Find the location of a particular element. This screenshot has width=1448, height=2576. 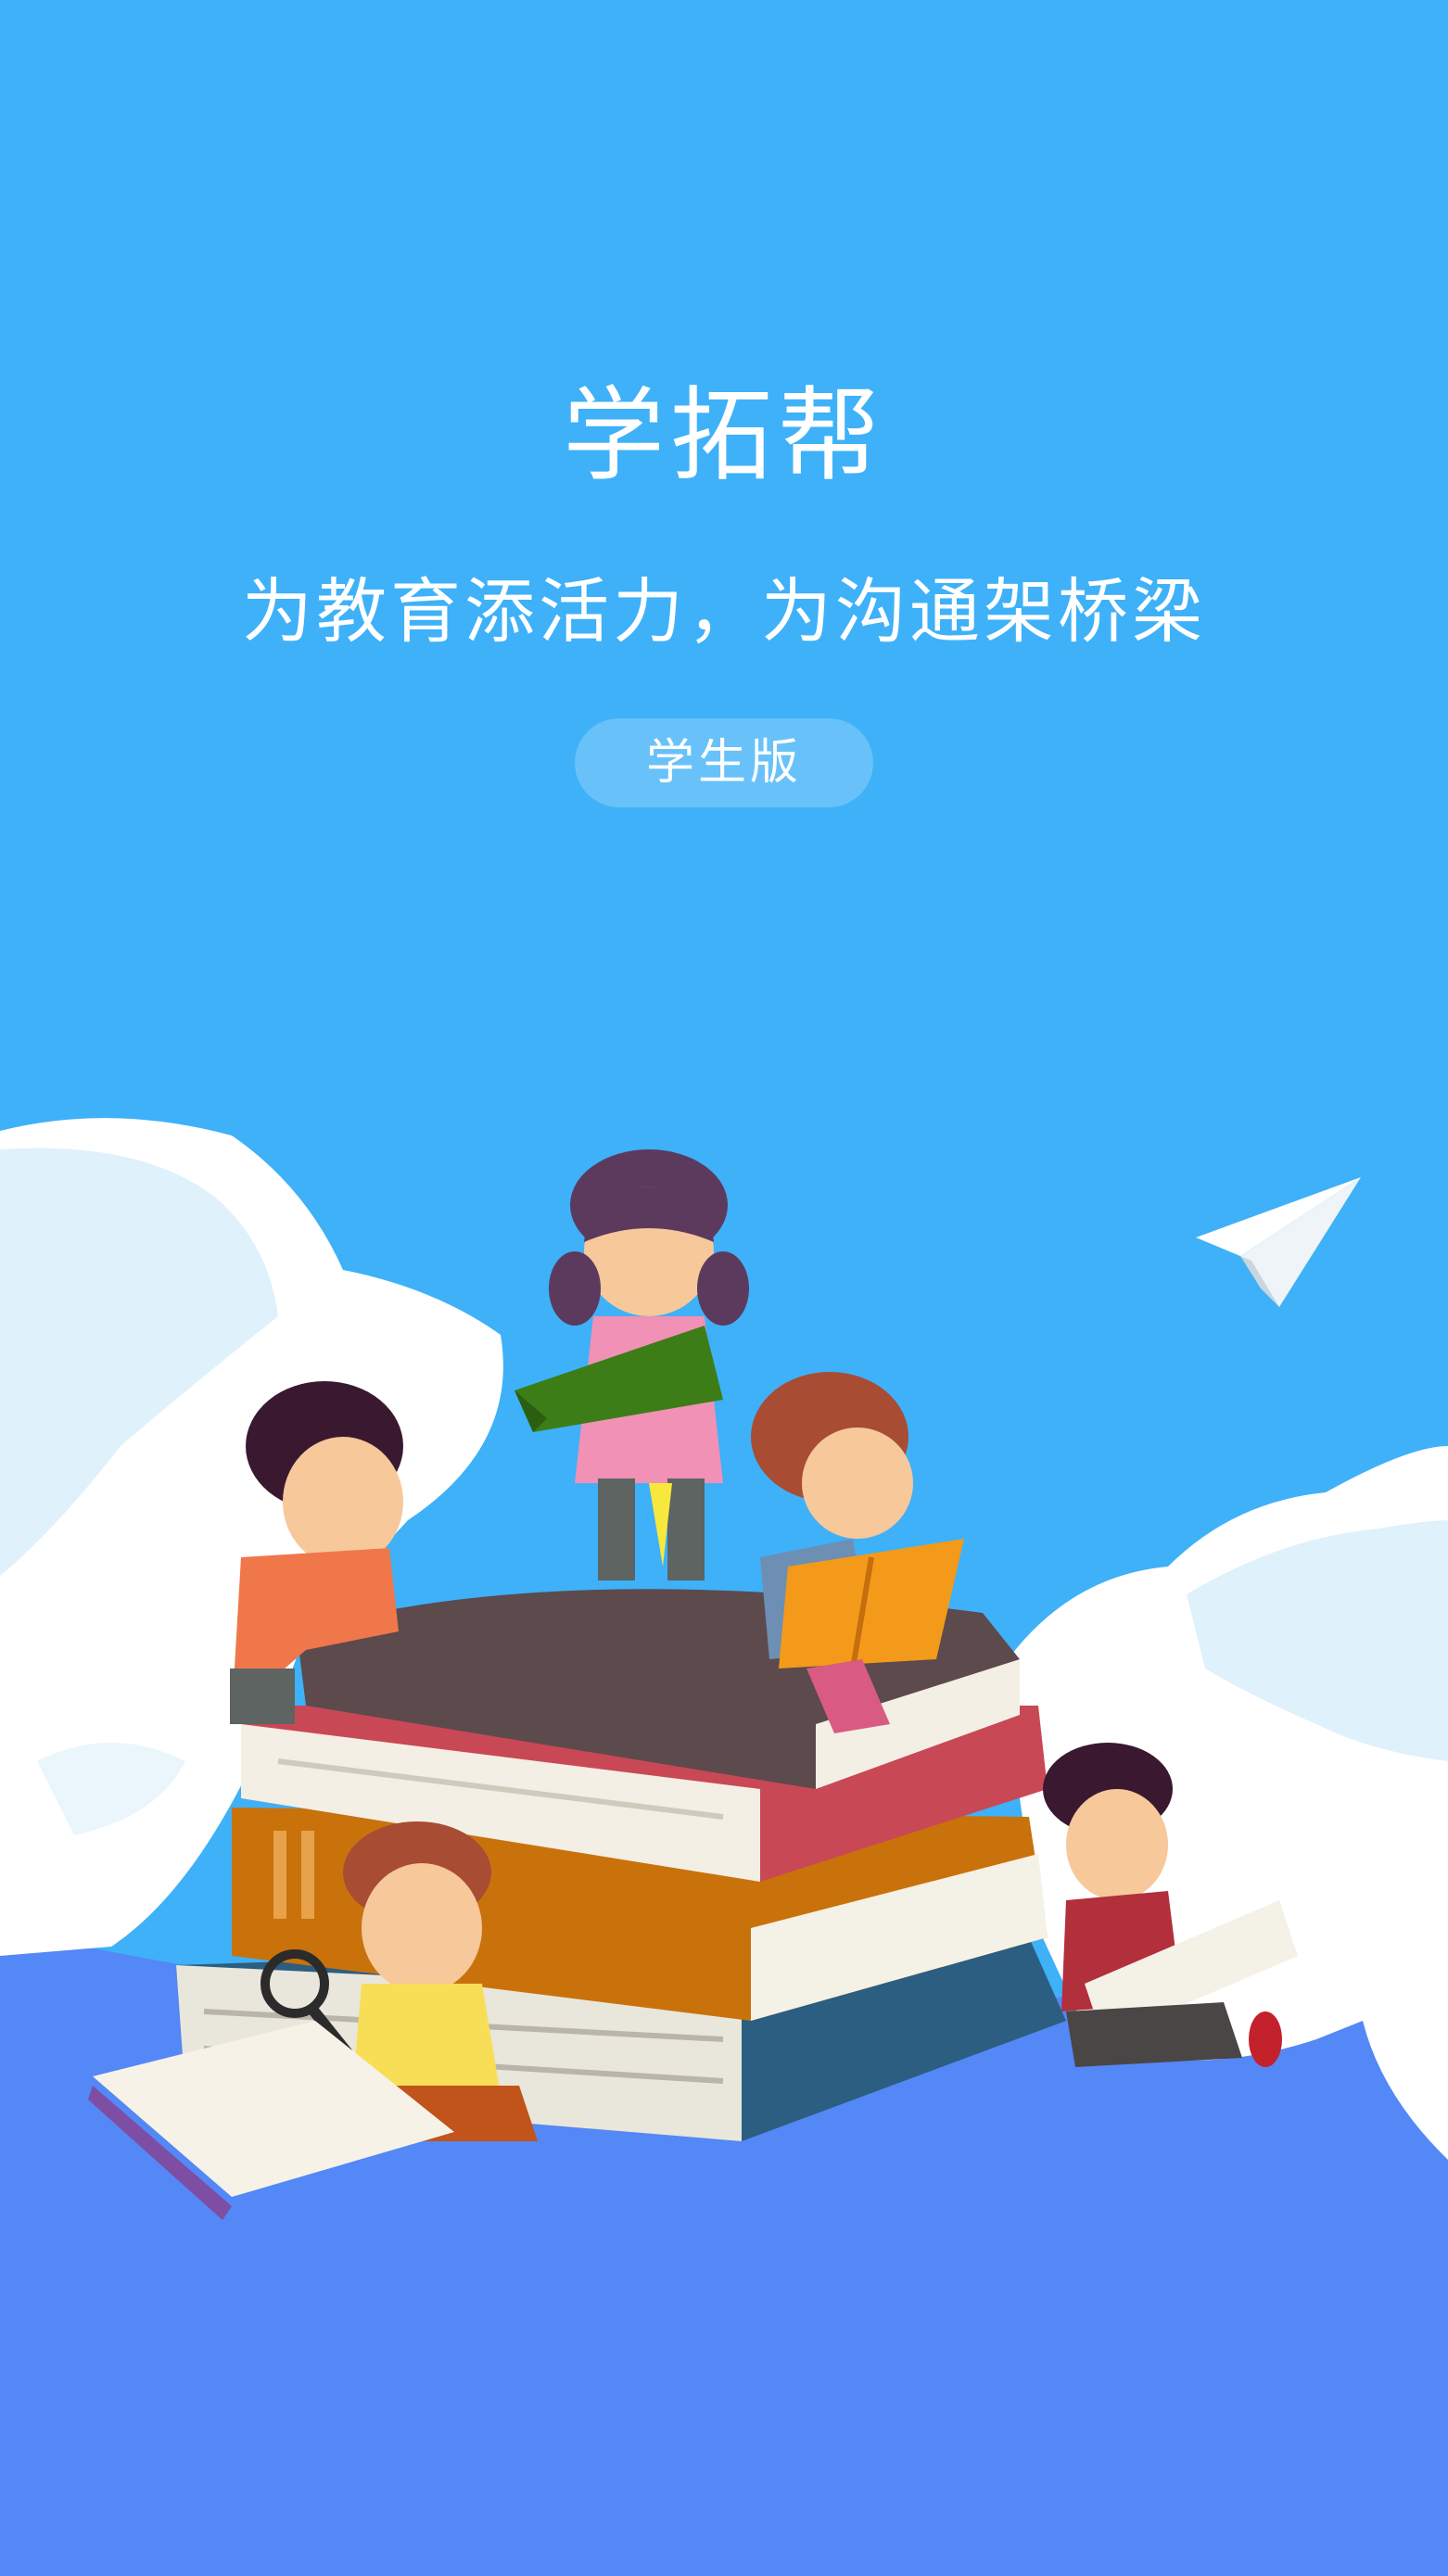

app-slogan: 为教育添活力，为沟通架桥梁 is located at coordinates (724, 611).